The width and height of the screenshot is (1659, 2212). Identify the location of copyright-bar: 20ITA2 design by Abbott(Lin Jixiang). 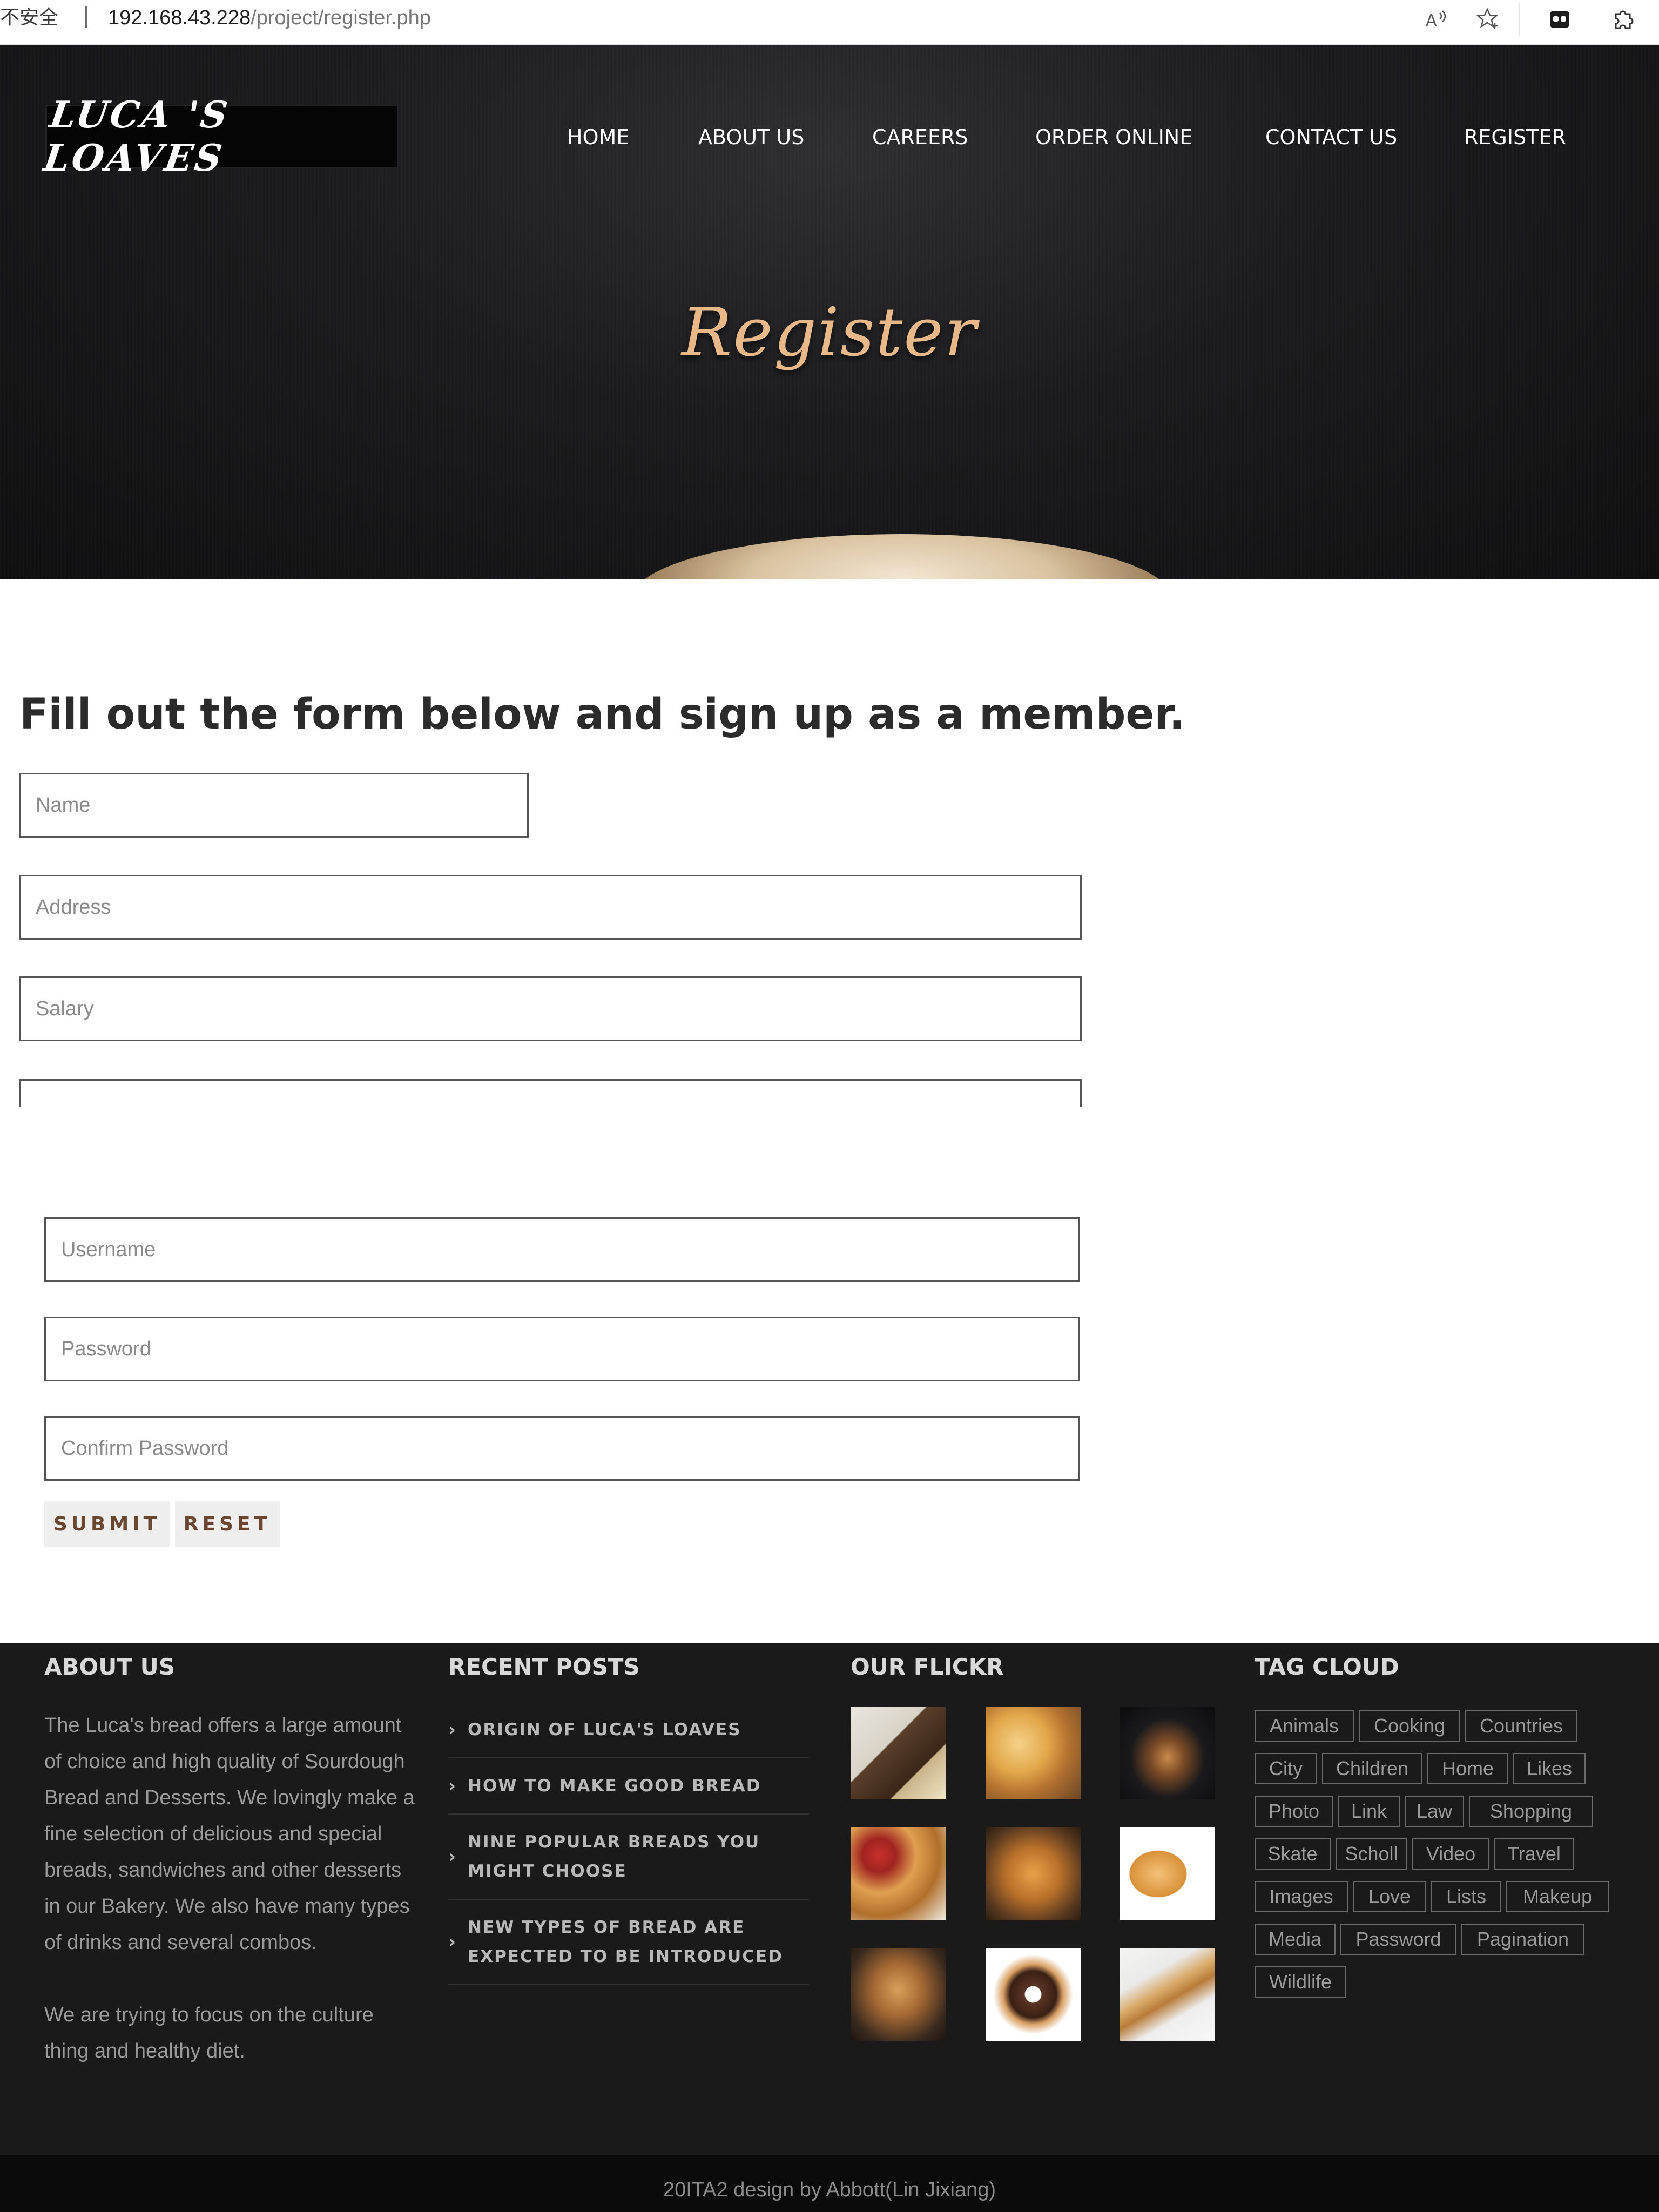
(829, 2183).